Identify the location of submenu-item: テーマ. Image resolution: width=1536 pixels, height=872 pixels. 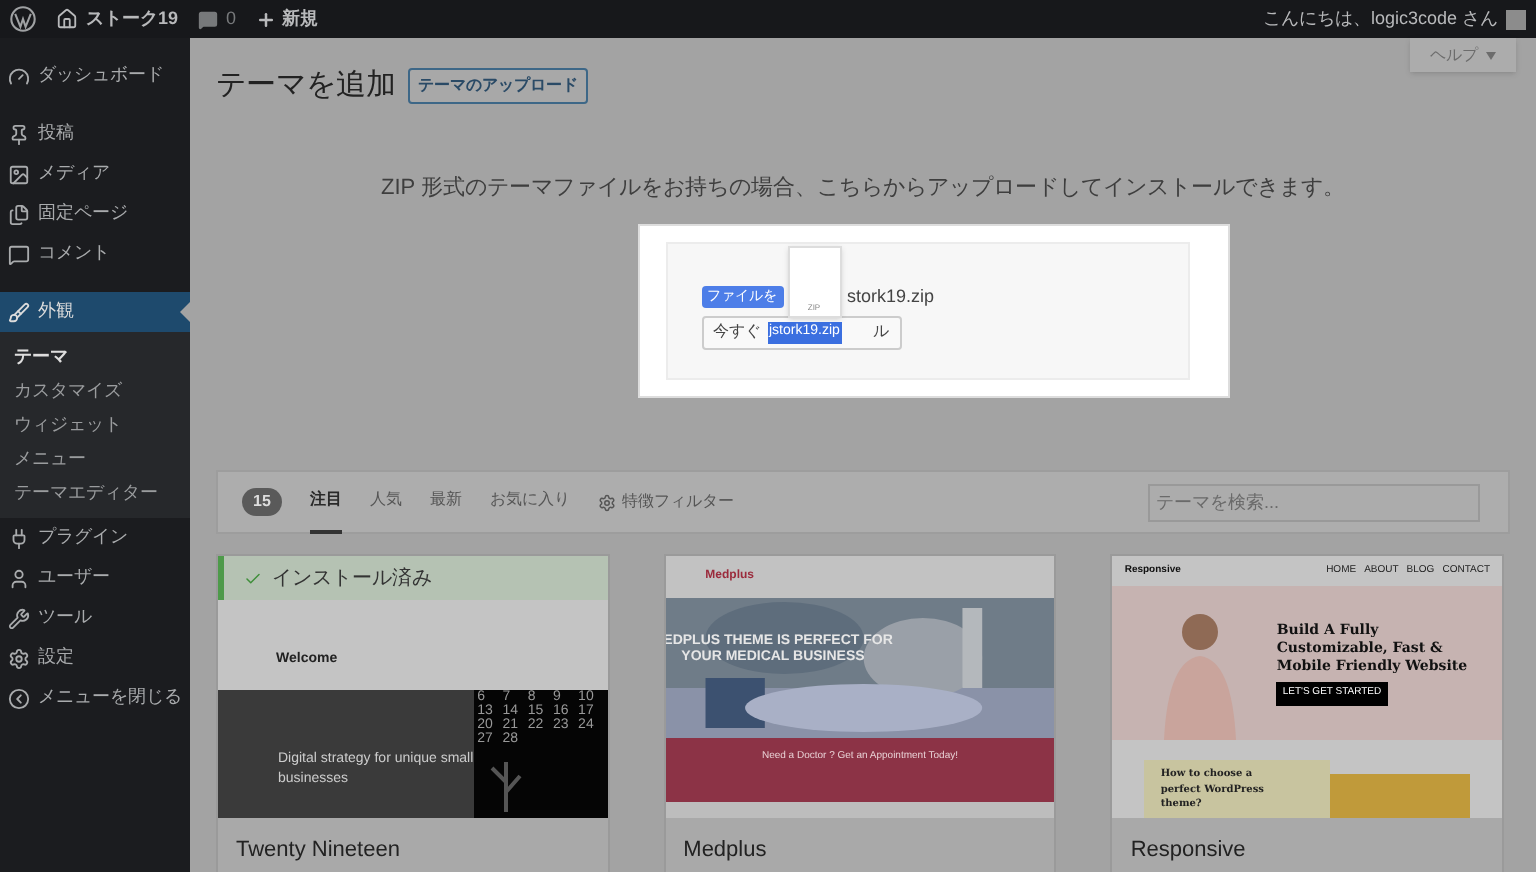
(95, 357).